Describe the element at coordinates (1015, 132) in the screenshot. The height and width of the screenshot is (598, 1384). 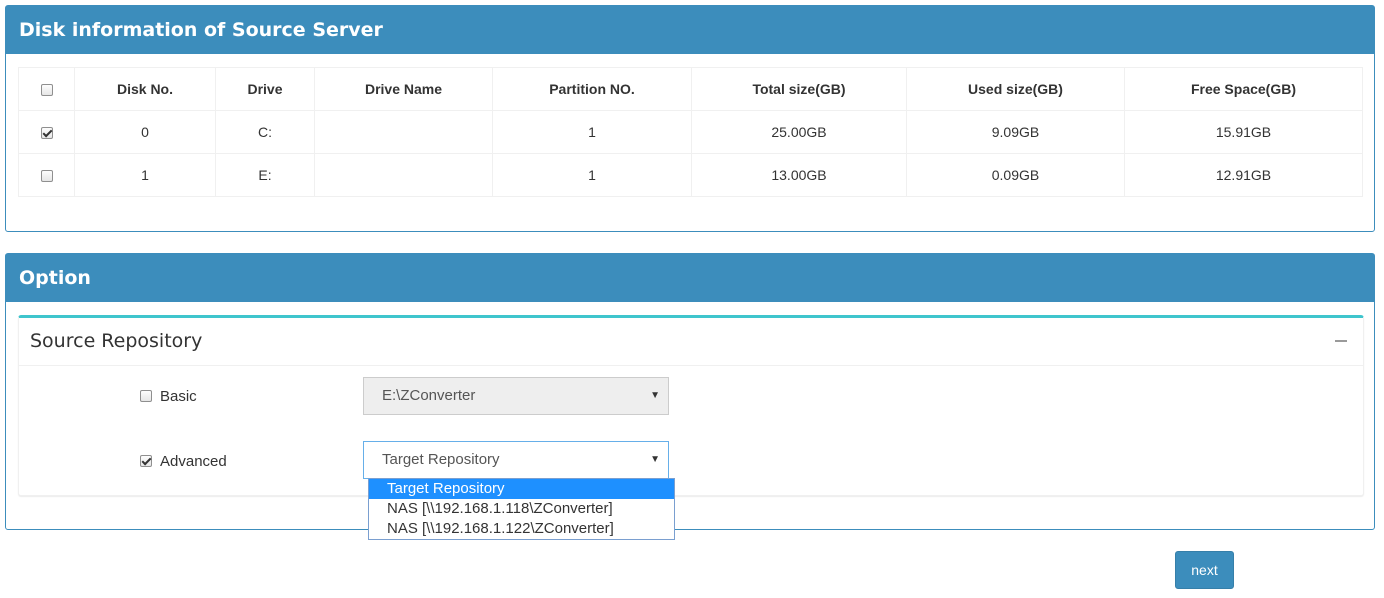
I see `used-size-cell: 9.09GB` at that location.